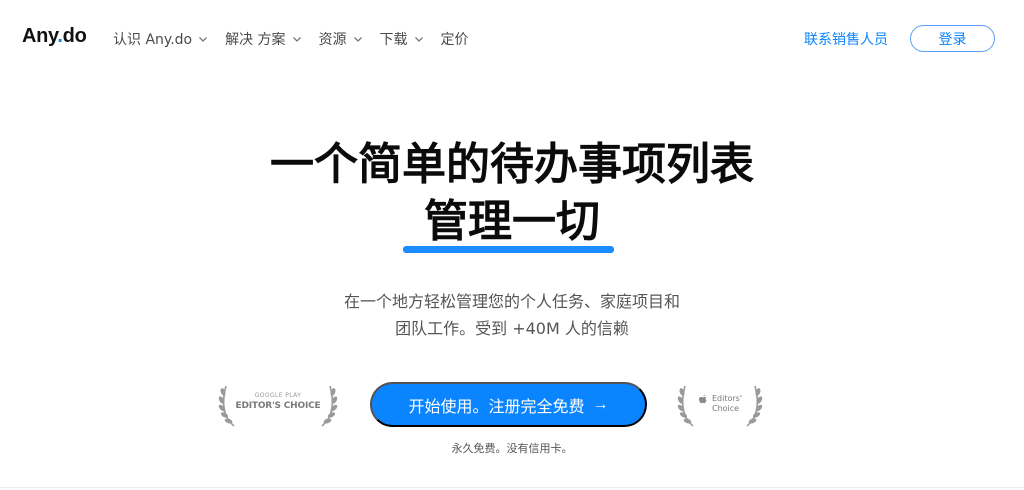 Image resolution: width=1024 pixels, height=490 pixels. What do you see at coordinates (846, 39) in the screenshot?
I see `contact-sales-link: 联系销售人员` at bounding box center [846, 39].